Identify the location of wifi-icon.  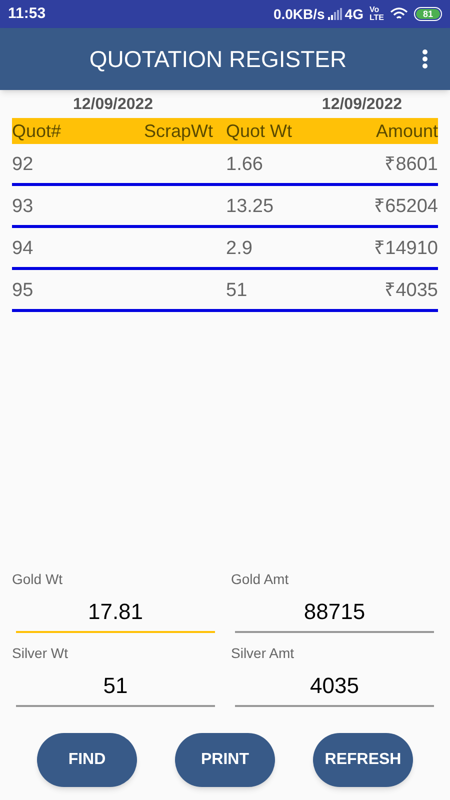
(399, 14).